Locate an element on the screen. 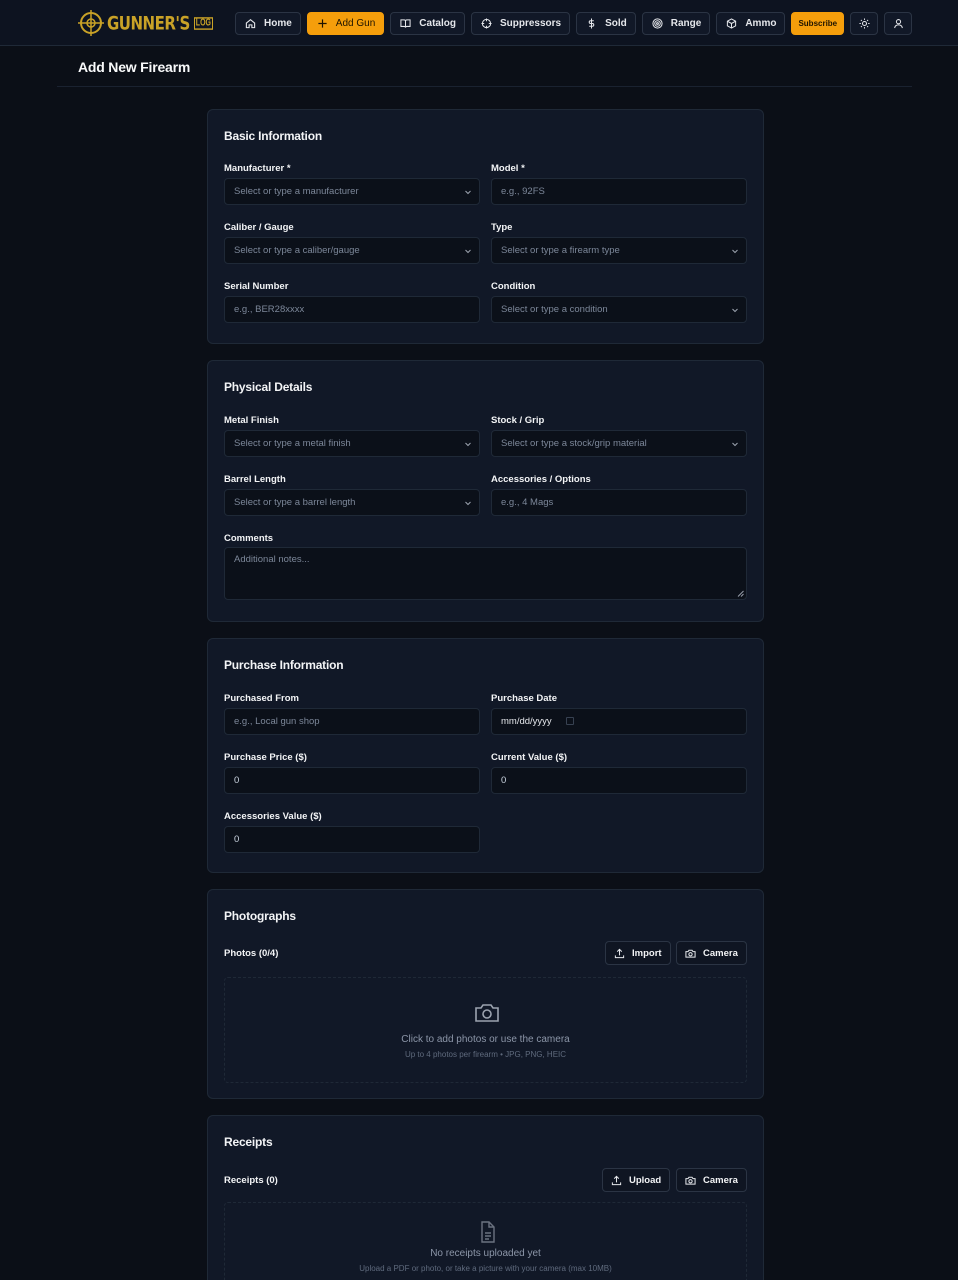  book-icon is located at coordinates (405, 23).